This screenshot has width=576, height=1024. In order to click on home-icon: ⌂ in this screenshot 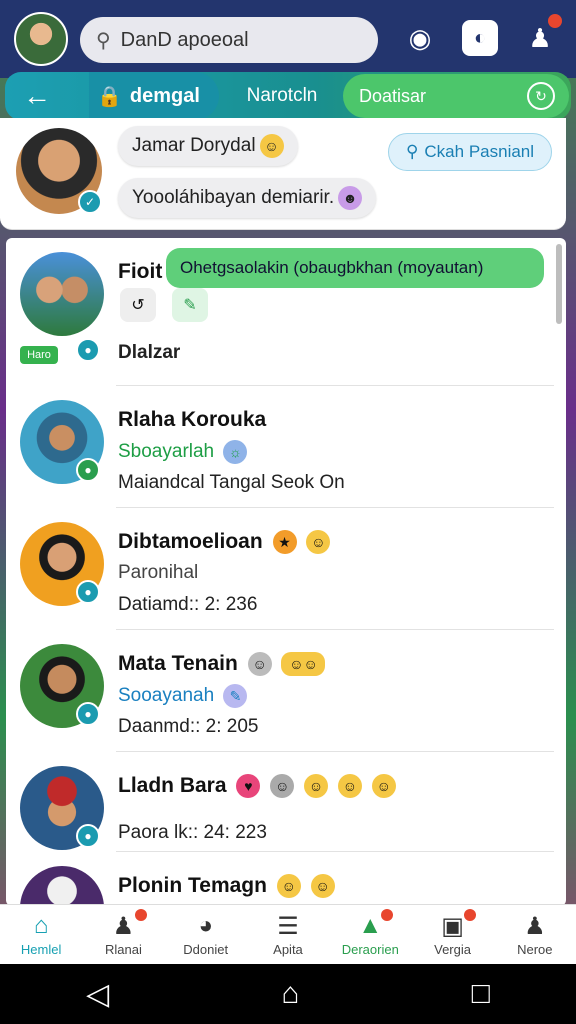, I will do `click(41, 925)`.